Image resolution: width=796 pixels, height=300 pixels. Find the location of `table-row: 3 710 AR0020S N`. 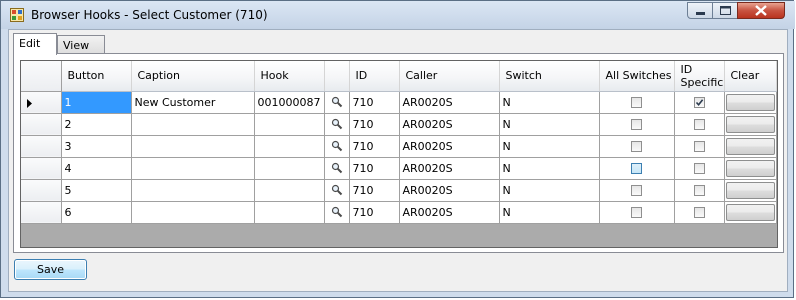

table-row: 3 710 AR0020S N is located at coordinates (399, 146).